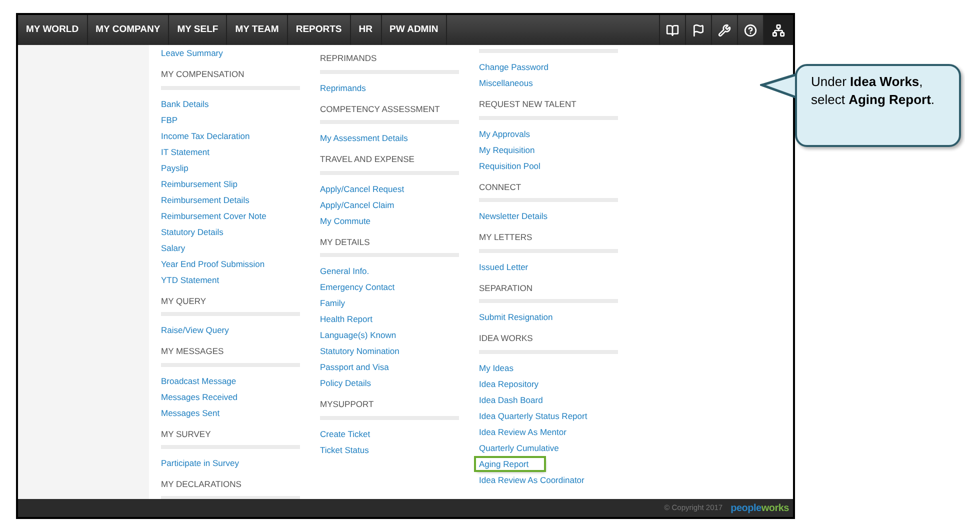 The width and height of the screenshot is (965, 522). What do you see at coordinates (522, 432) in the screenshot?
I see `menu-link: Idea Review As Mentor` at bounding box center [522, 432].